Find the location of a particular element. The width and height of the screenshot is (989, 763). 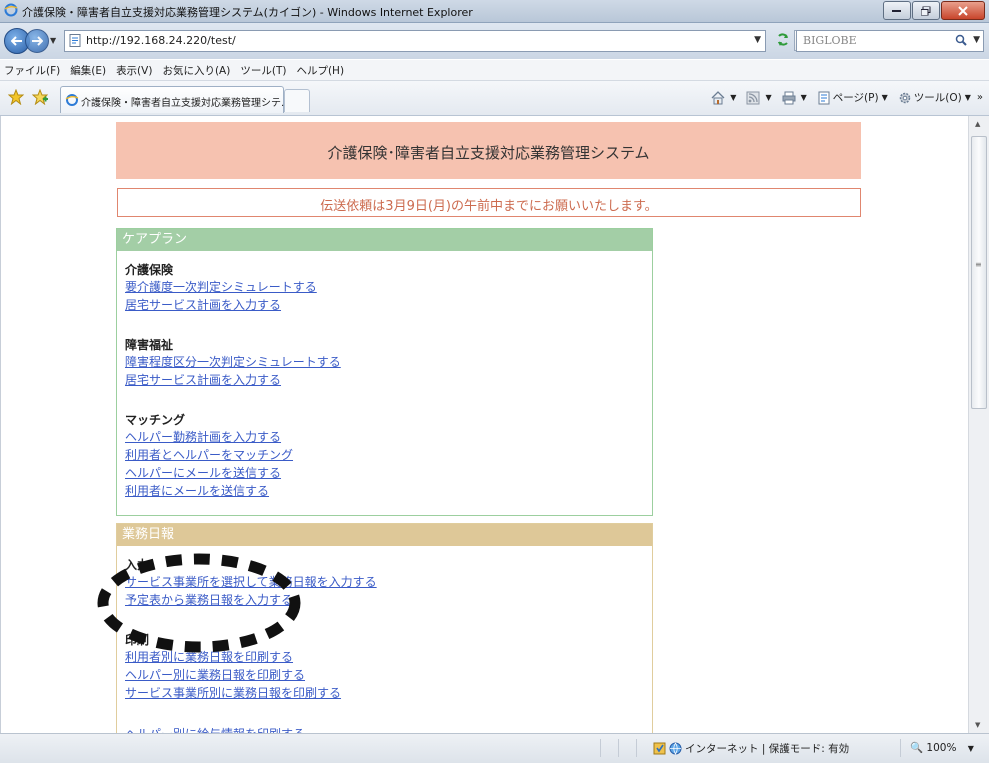

search-icon is located at coordinates (961, 40).